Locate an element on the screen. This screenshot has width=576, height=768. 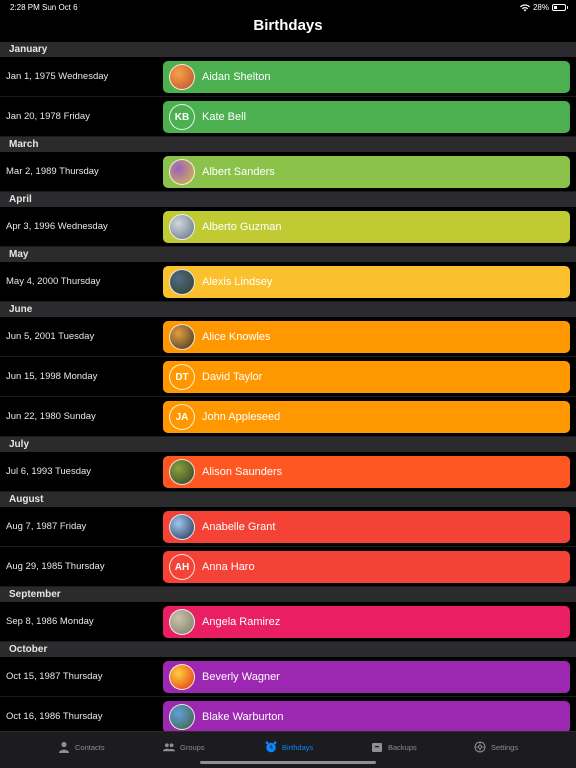
tab-backups: Backups is located at coordinates (394, 747).